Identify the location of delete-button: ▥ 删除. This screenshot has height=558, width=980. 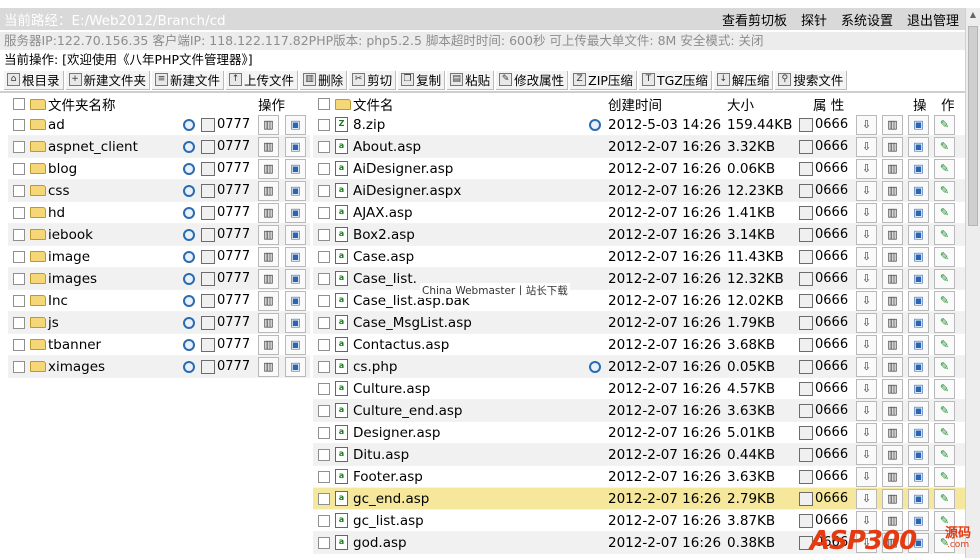
(324, 80).